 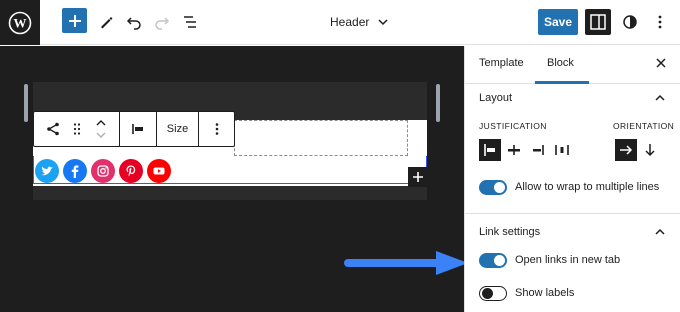 I want to click on size-button: Size, so click(x=178, y=129).